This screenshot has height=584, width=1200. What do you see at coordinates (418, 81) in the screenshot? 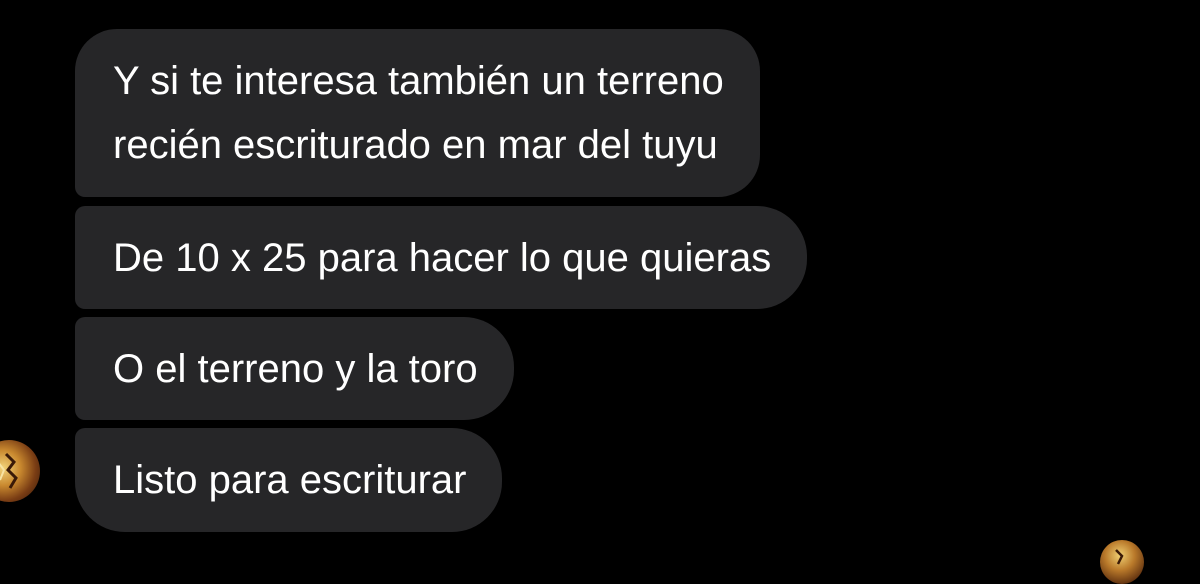
I see `message-text: Y si te interesa también un terreno` at bounding box center [418, 81].